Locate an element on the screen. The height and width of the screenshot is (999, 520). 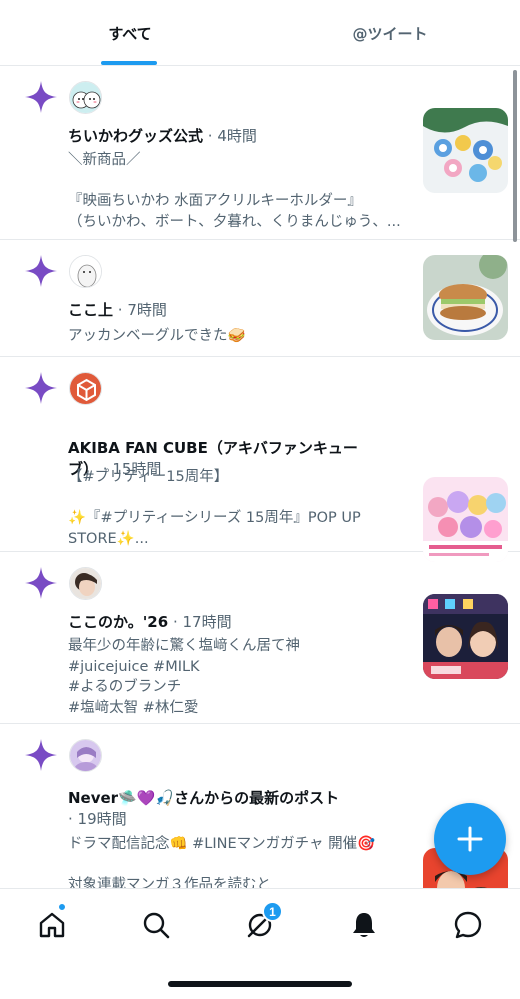
notification-header: ここ上 · 7時間 is located at coordinates (218, 310).